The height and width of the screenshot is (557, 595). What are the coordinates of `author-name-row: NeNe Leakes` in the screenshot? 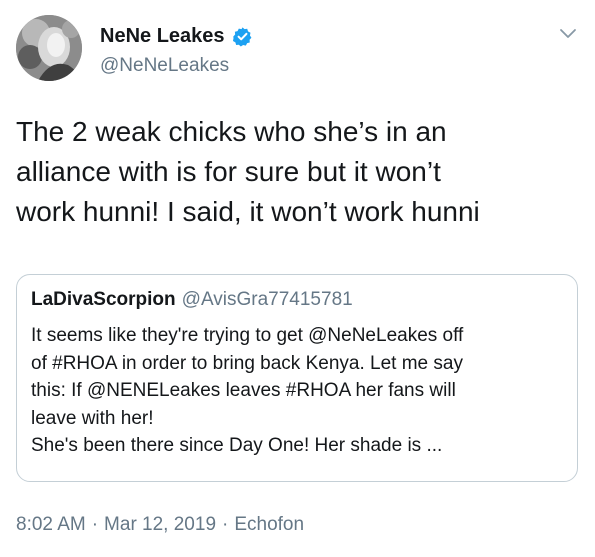 It's located at (176, 36).